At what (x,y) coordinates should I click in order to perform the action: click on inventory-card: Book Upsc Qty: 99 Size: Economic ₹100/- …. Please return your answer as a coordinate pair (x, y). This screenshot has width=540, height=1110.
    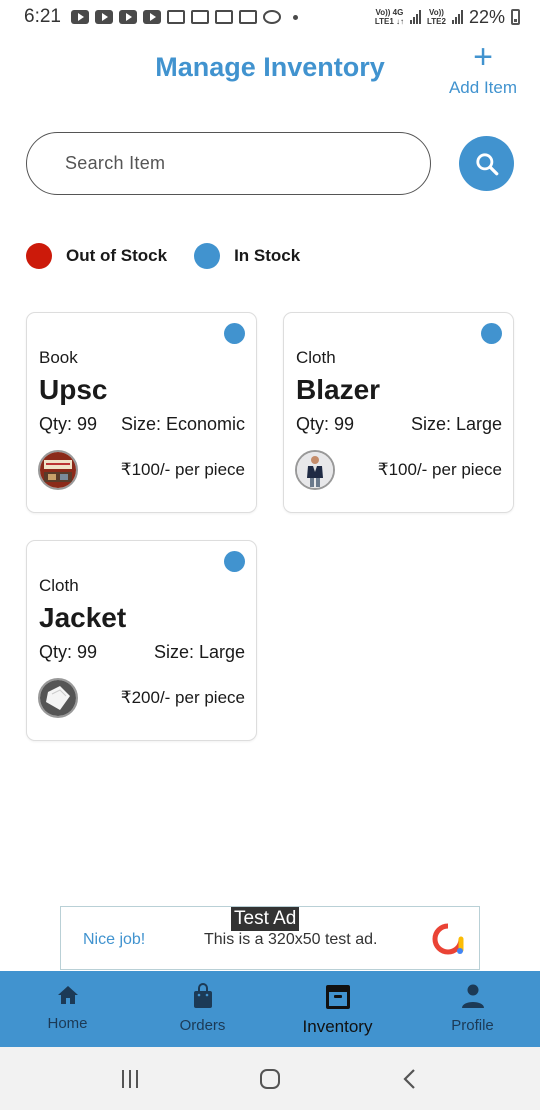
    Looking at the image, I should click on (141, 412).